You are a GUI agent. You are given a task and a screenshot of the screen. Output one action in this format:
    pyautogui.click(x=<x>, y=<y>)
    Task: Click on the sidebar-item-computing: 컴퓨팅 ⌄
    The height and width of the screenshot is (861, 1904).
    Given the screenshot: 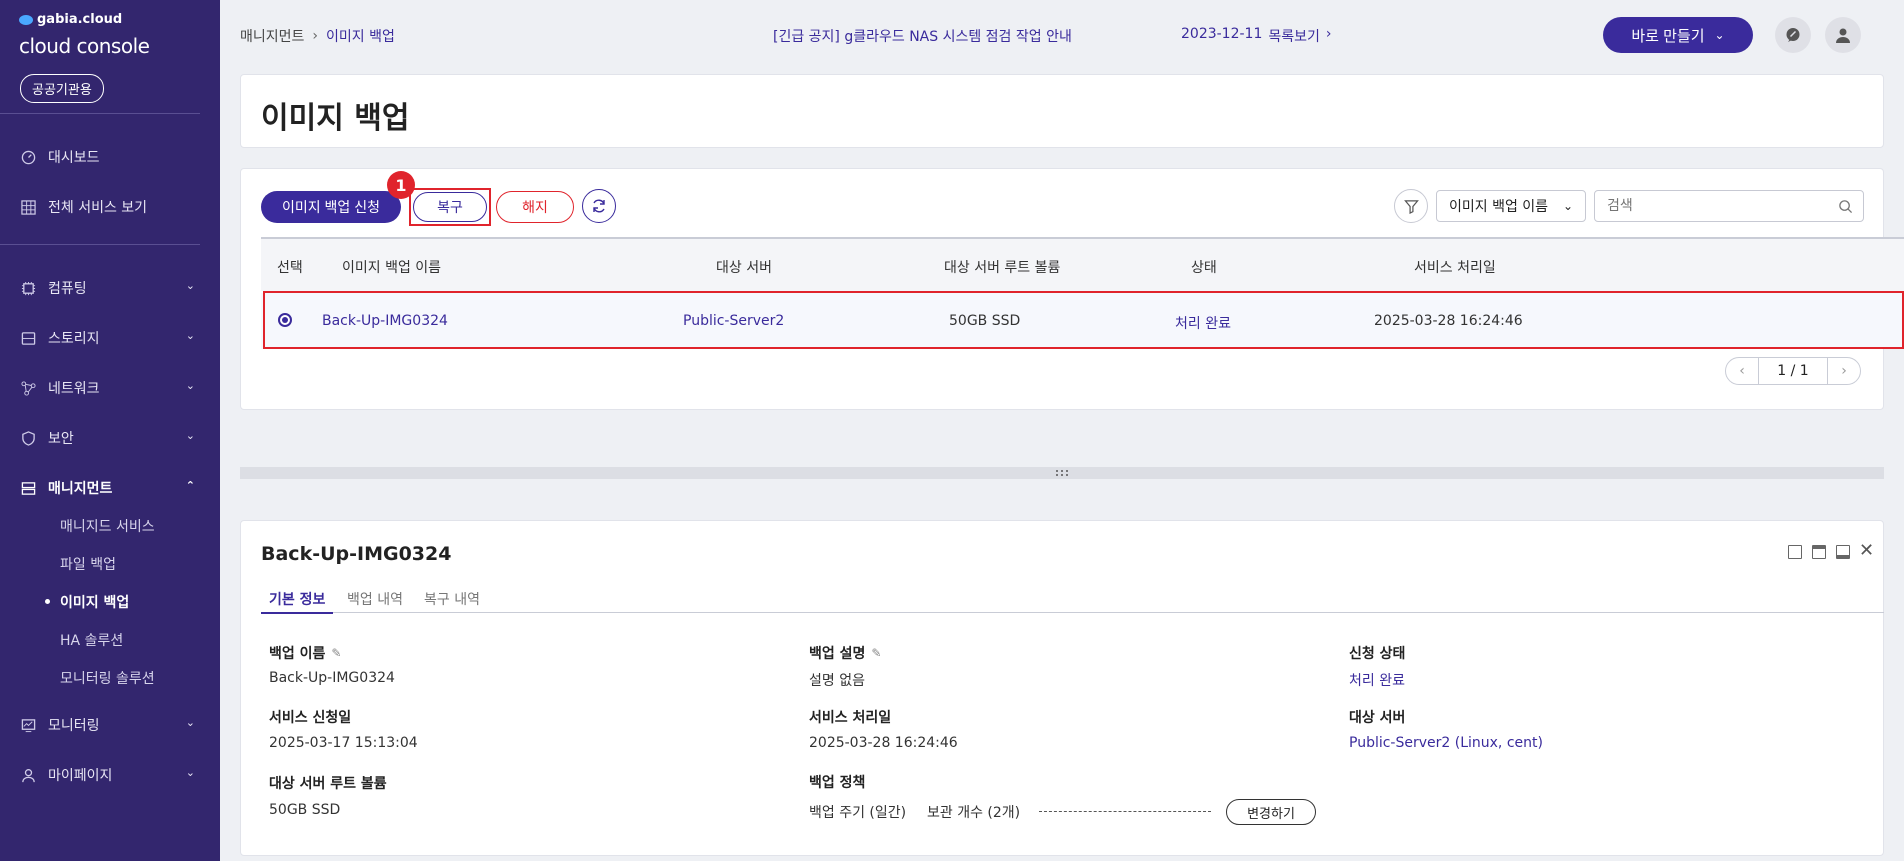 What is the action you would take?
    pyautogui.click(x=107, y=288)
    